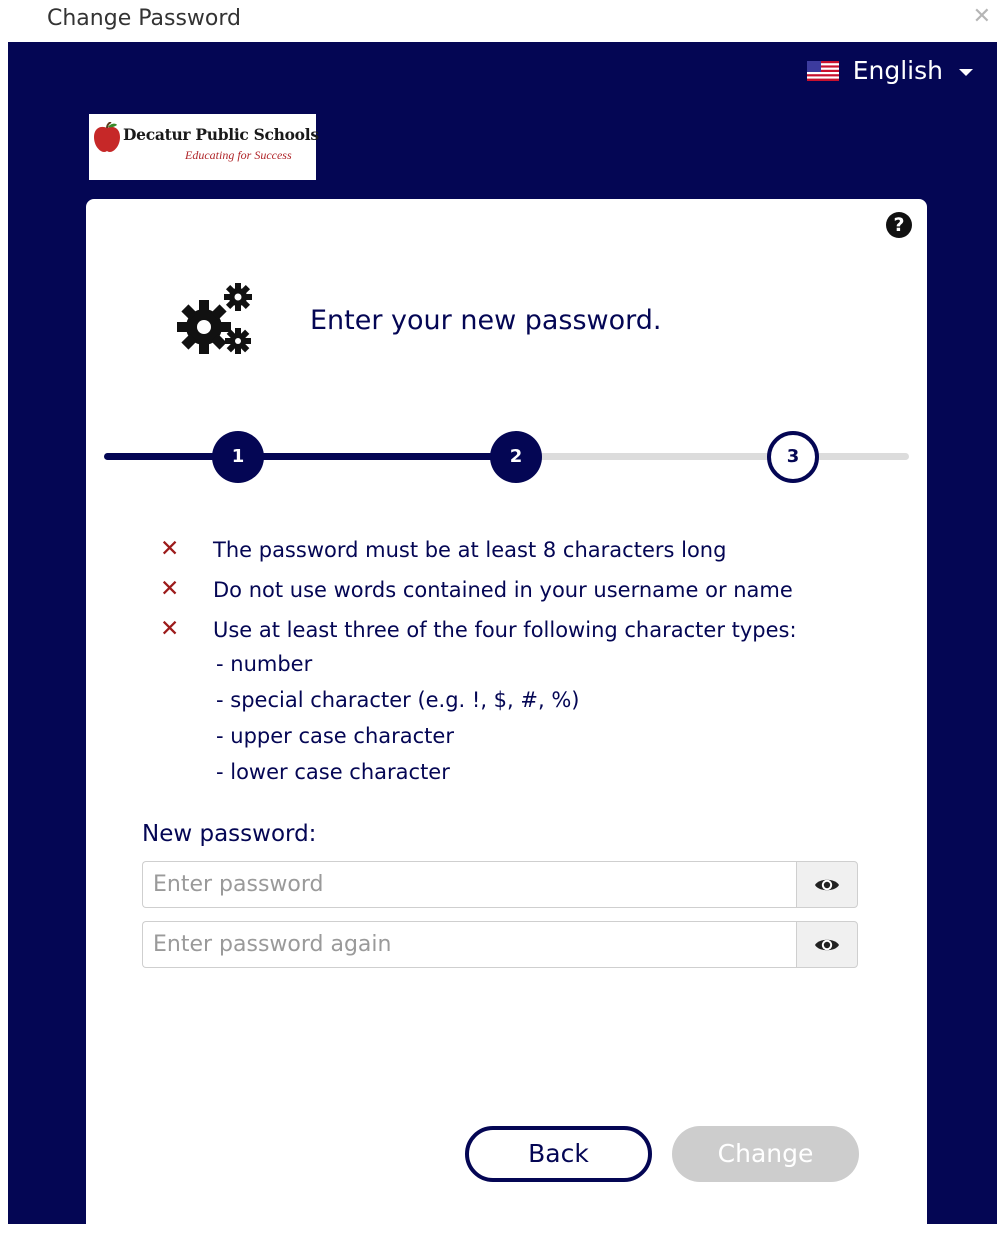 Image resolution: width=997 pixels, height=1239 pixels. I want to click on back-button: Back, so click(558, 1154).